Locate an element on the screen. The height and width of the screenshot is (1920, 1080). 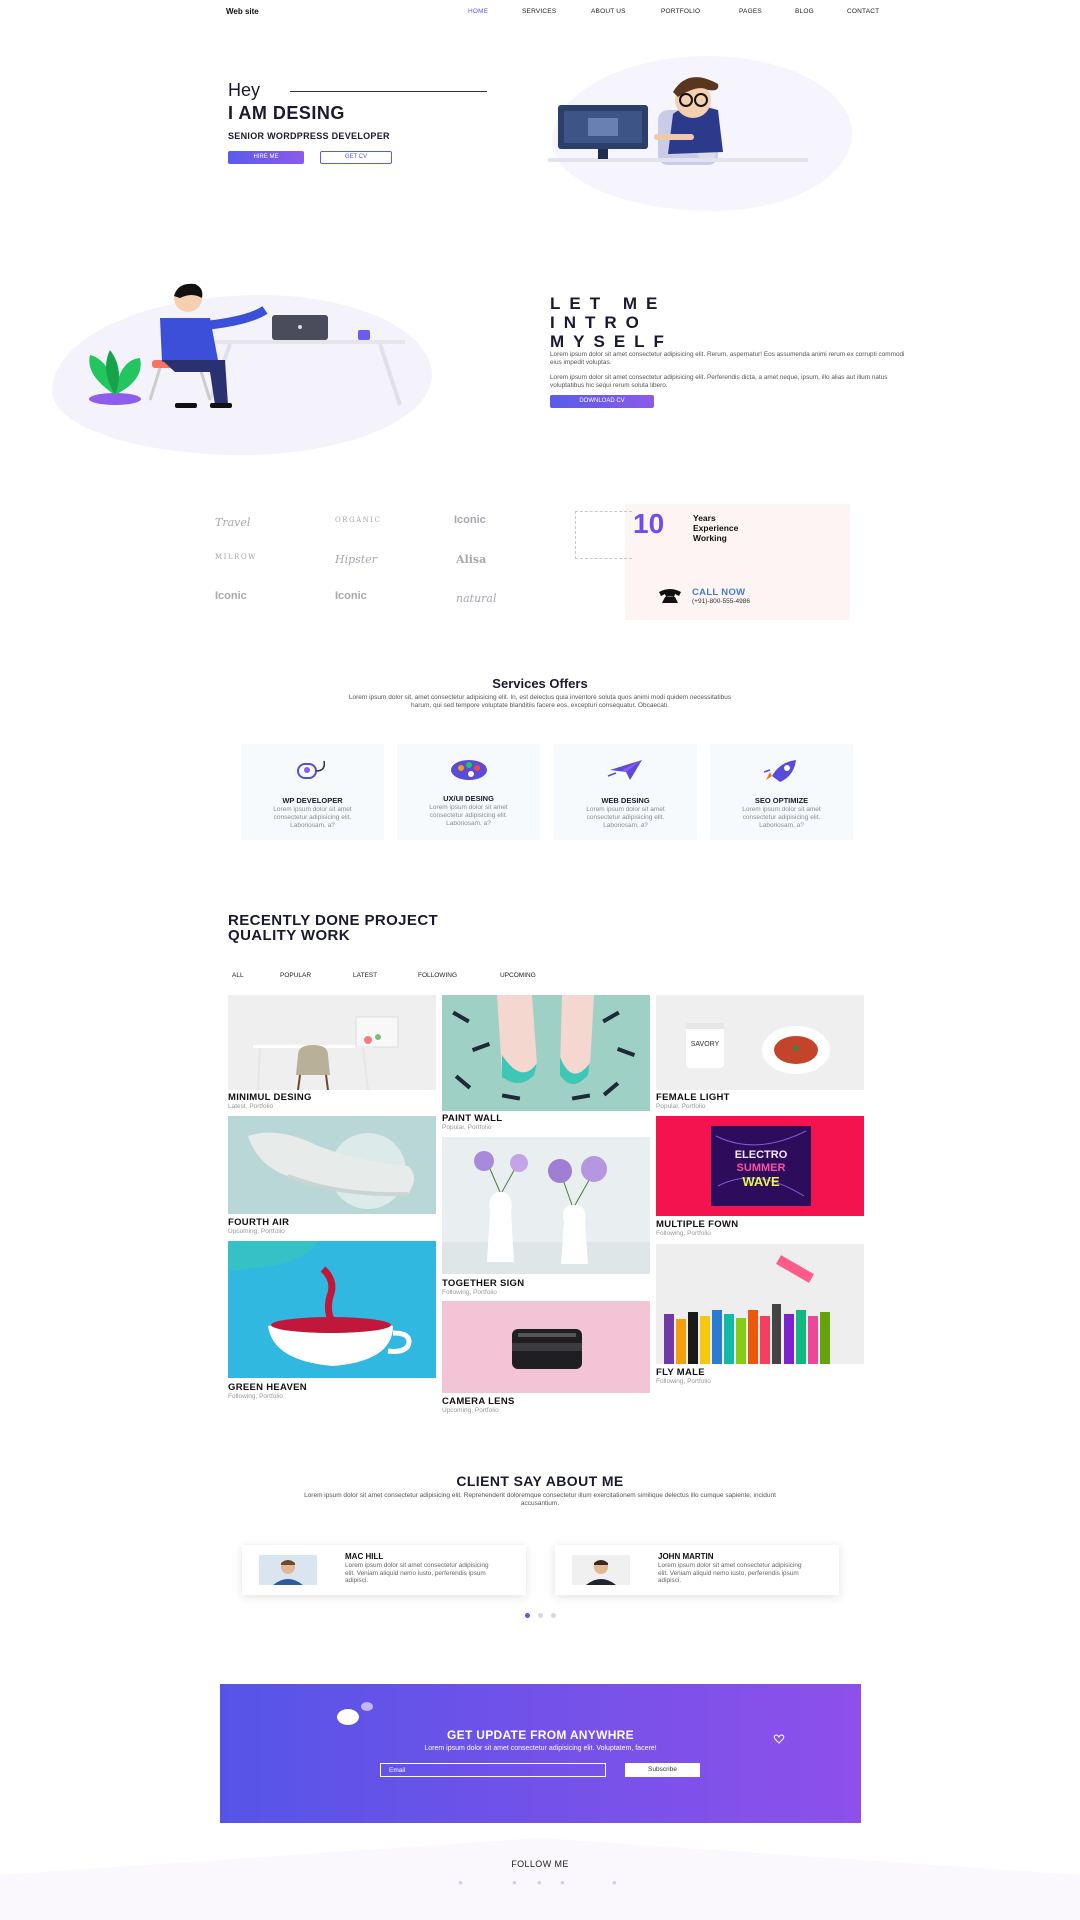
tile-title: FOURTH AIR is located at coordinates (258, 1222).